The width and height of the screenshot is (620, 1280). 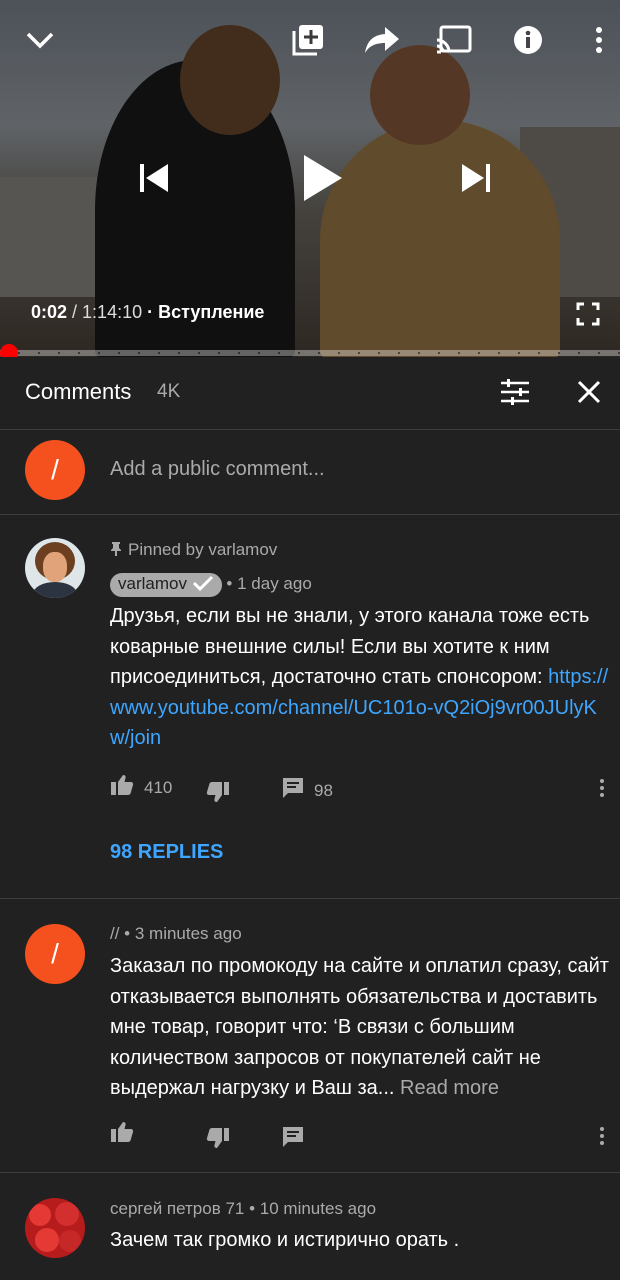 I want to click on comment-time: 3 minutes ago, so click(x=188, y=933).